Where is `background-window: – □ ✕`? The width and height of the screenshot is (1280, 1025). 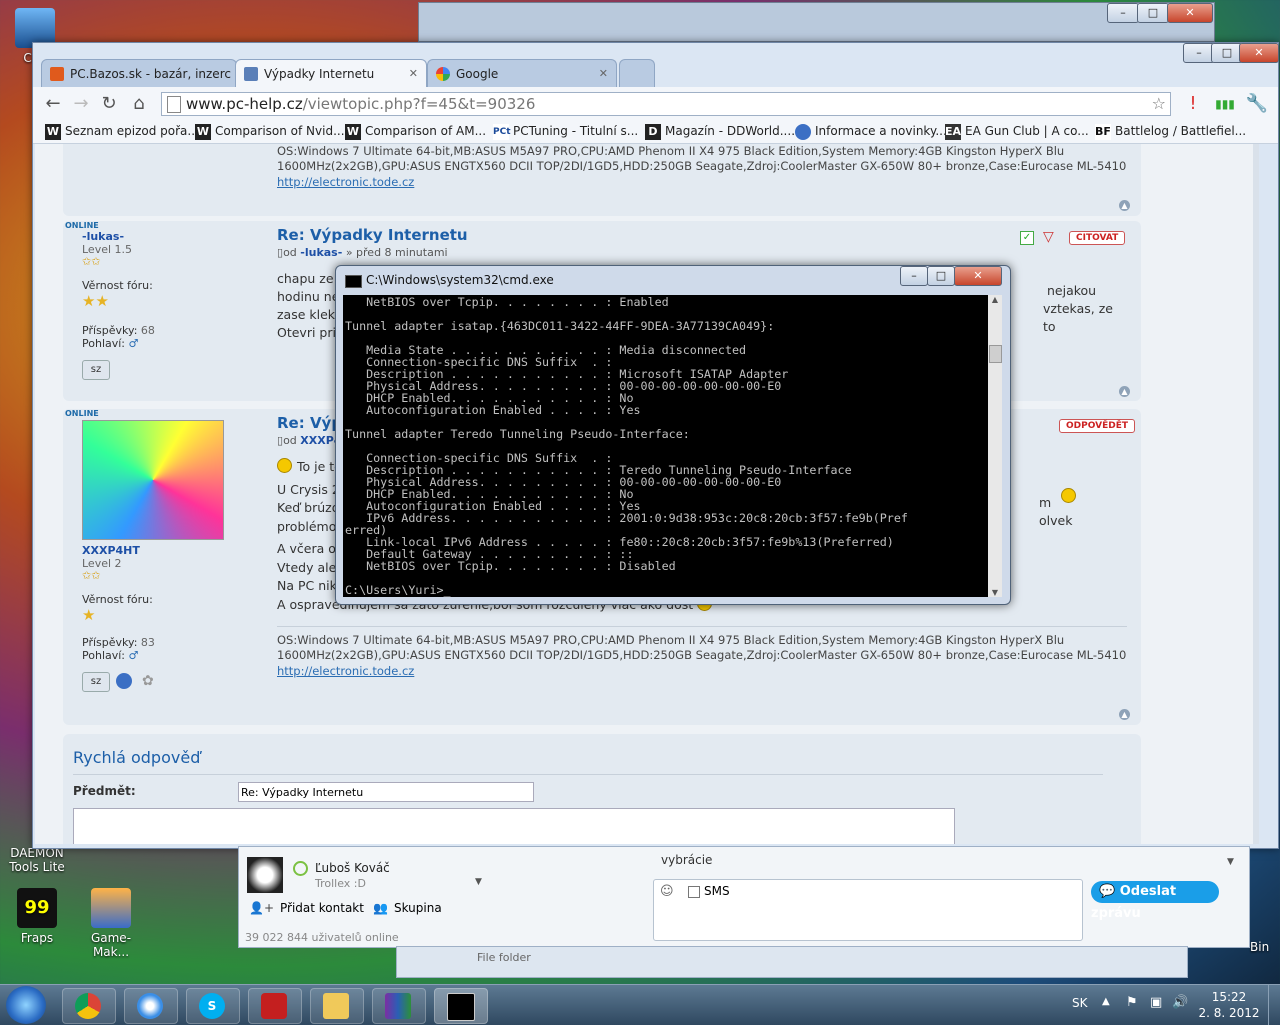
background-window: – □ ✕ is located at coordinates (816, 22).